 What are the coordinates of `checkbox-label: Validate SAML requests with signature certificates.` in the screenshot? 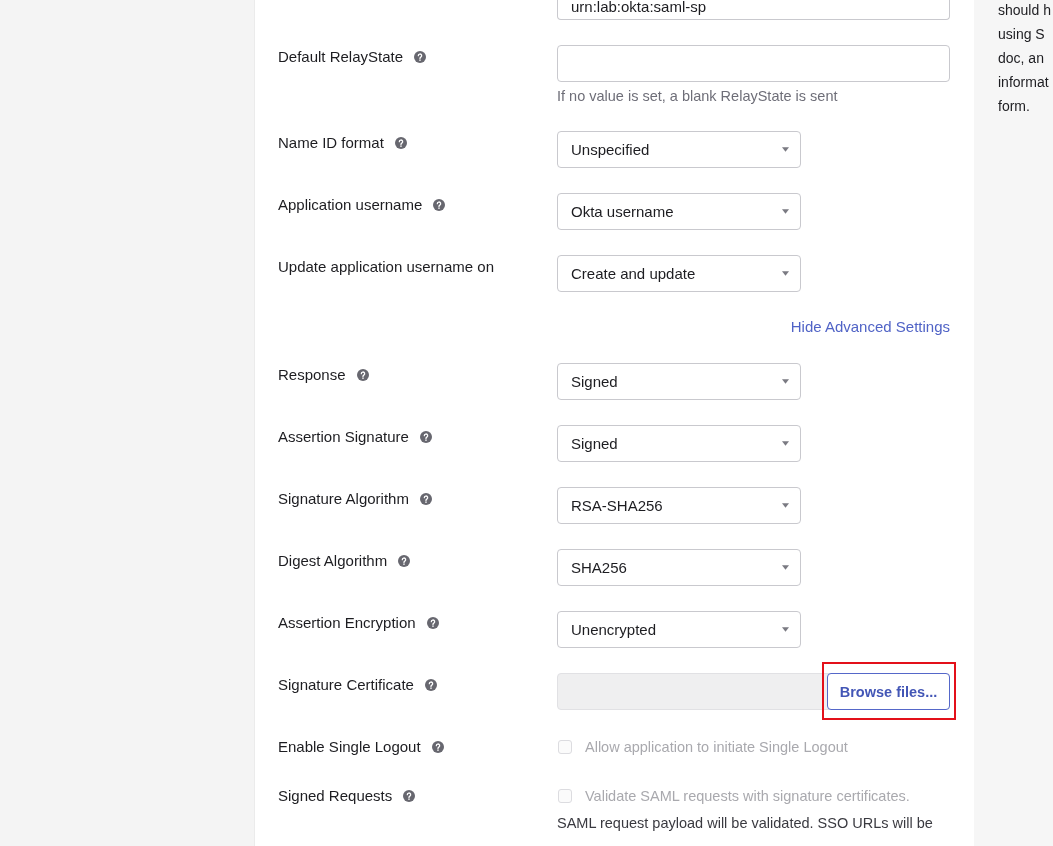 It's located at (747, 796).